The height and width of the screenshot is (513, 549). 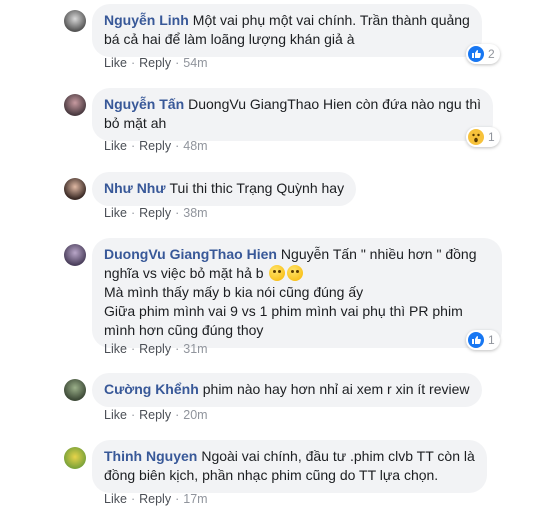 I want to click on wow-reaction-icon, so click(x=476, y=137).